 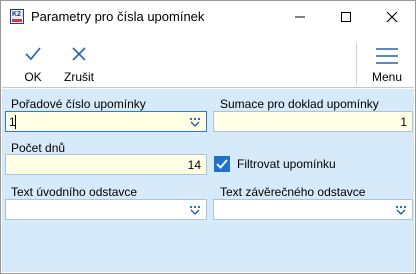 I want to click on pocet-dnu-label: Počet dnů, so click(x=38, y=148).